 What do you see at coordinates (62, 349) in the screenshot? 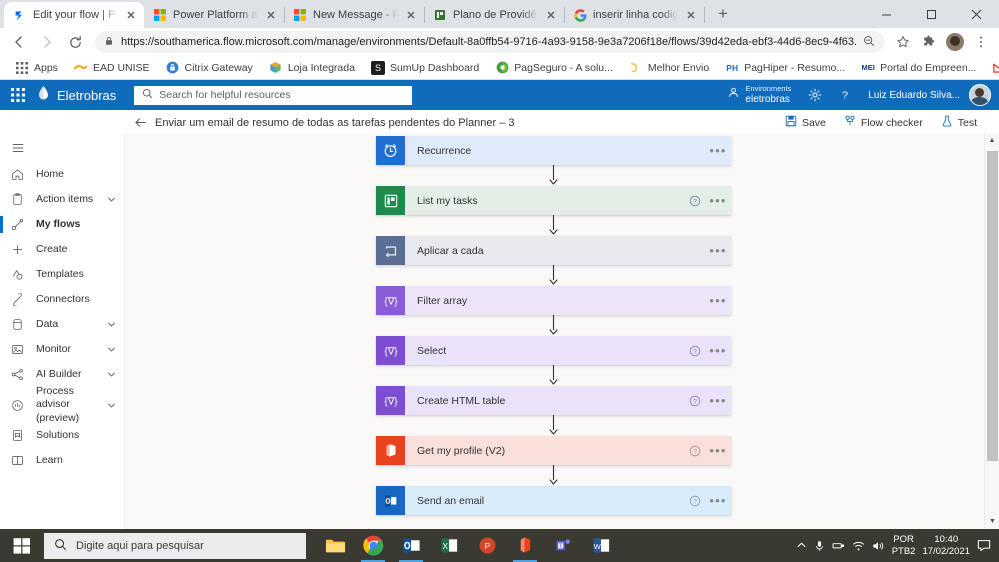
I see `sidebar-item-monitor: Monitor` at bounding box center [62, 349].